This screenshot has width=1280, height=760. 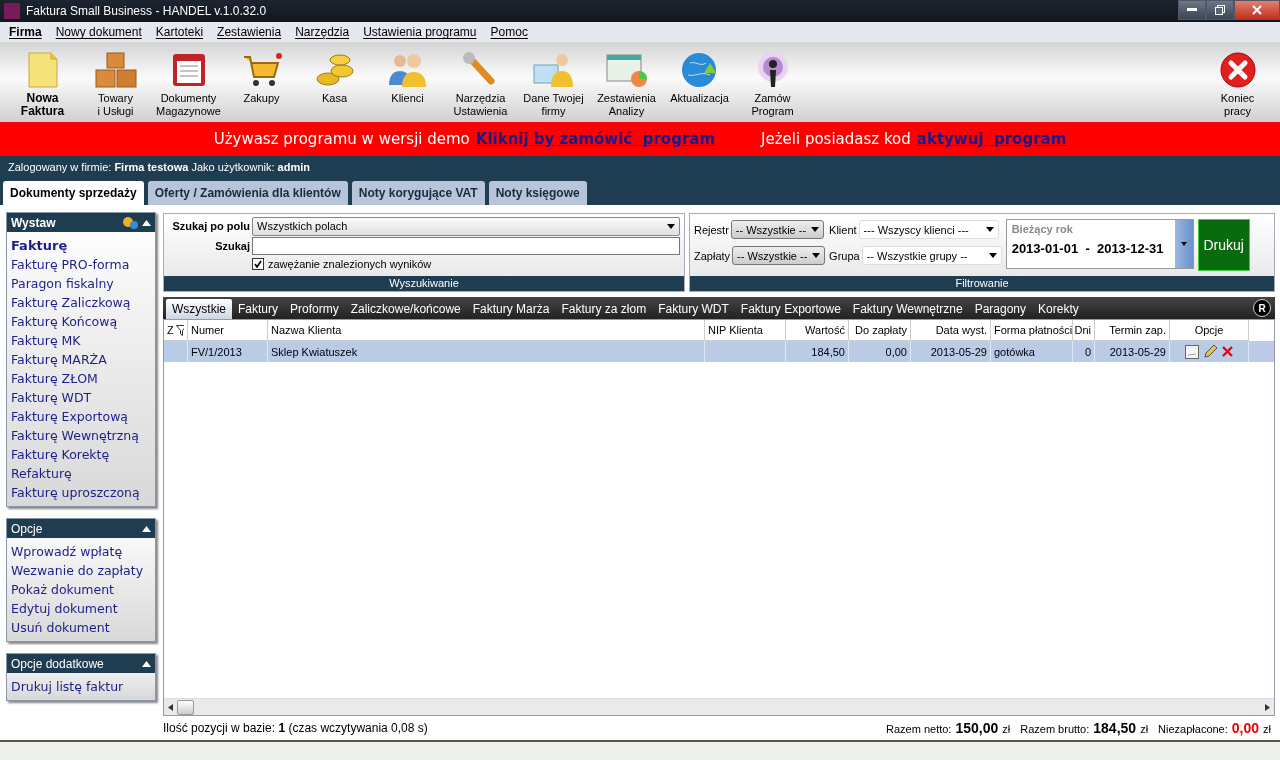 What do you see at coordinates (81, 551) in the screenshot?
I see `sidebar-link: Wprowadź wpłatę` at bounding box center [81, 551].